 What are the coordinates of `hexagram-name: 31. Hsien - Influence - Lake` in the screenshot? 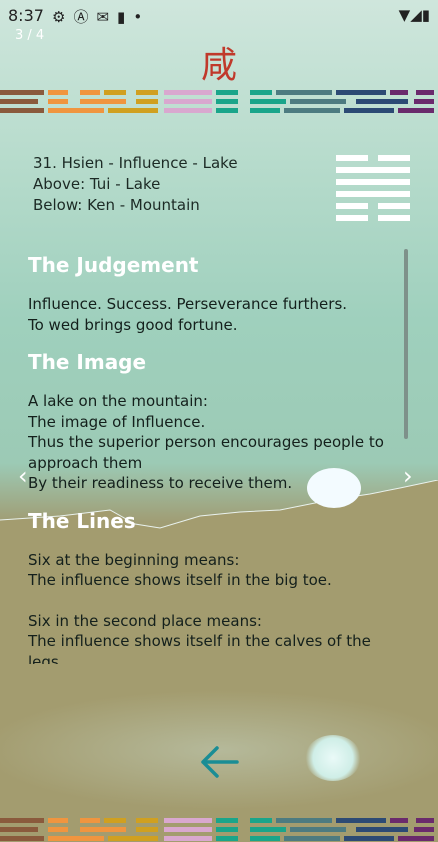 It's located at (135, 163).